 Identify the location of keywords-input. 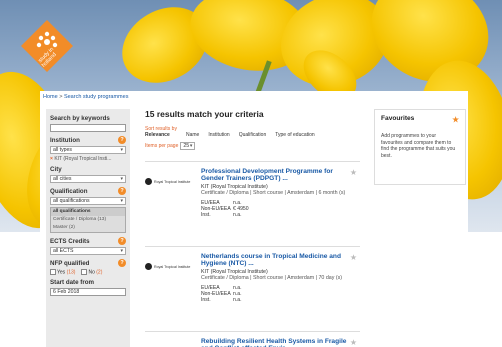
(88, 128).